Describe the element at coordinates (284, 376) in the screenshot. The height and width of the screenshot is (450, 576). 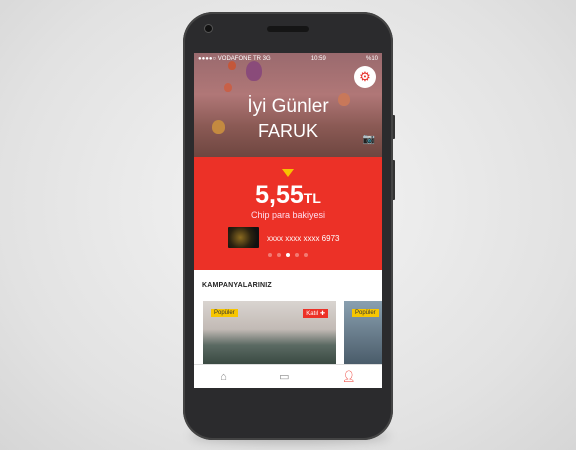
I see `wallet-icon: ▭` at that location.